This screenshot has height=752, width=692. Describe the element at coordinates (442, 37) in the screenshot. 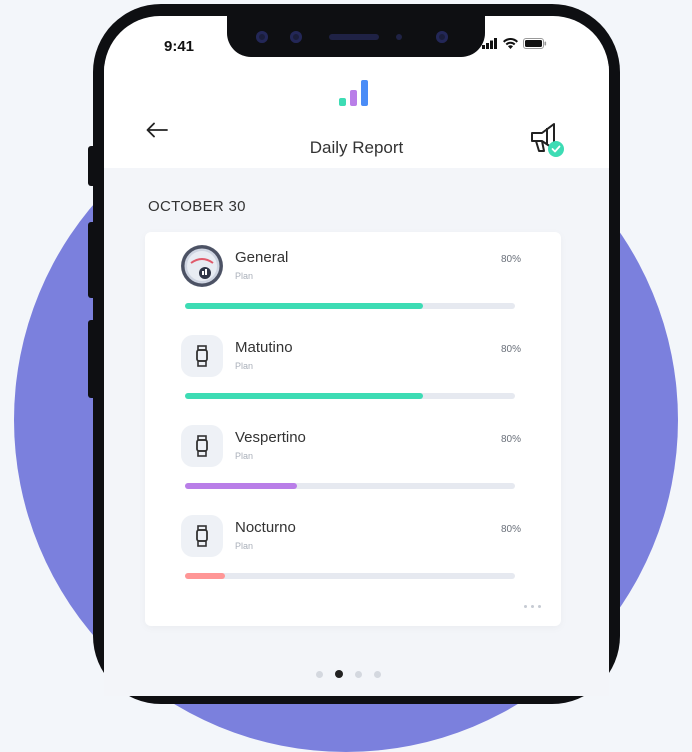

I see `front-camera-icon` at that location.